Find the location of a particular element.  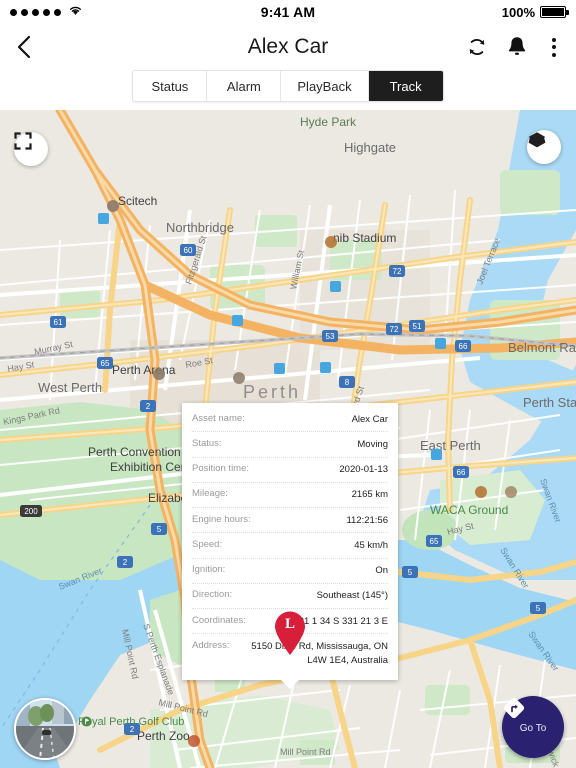

info-row: Status: Moving is located at coordinates (290, 445).